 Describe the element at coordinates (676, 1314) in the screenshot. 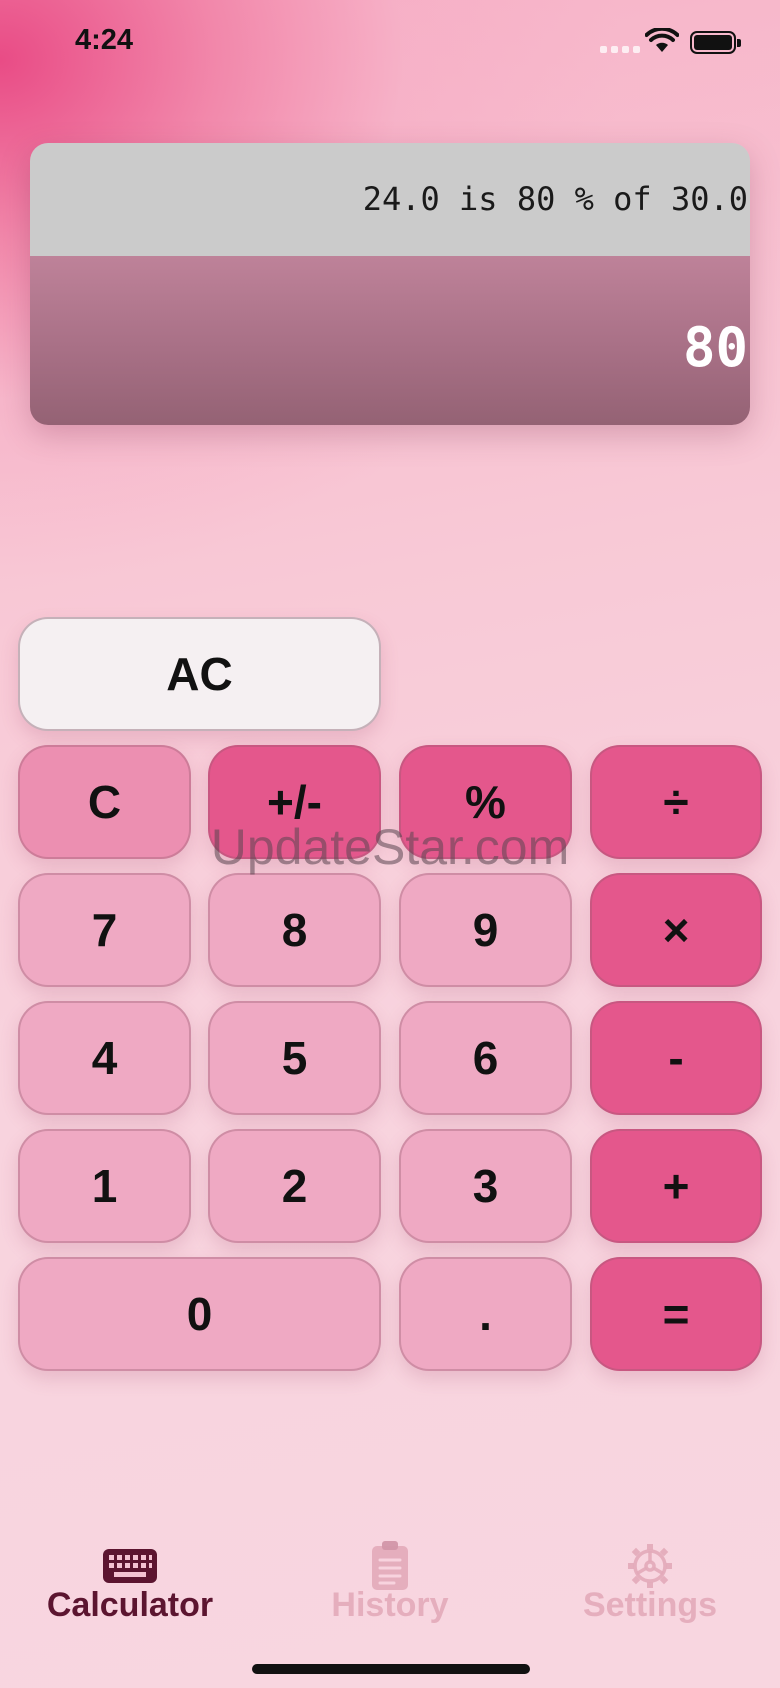

I see `equals-button: =` at that location.